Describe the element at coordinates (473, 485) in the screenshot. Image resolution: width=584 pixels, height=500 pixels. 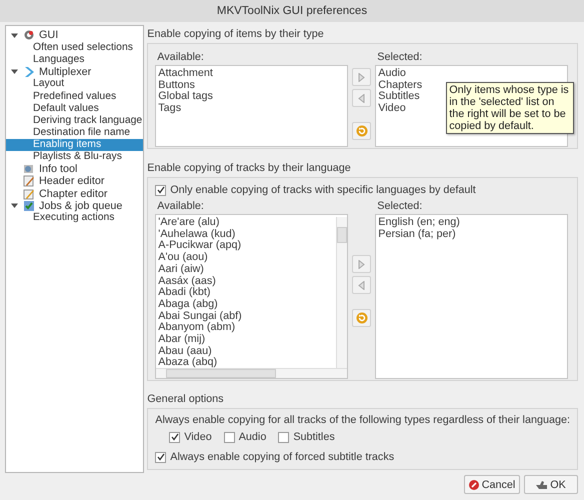
I see `cancel-icon` at that location.